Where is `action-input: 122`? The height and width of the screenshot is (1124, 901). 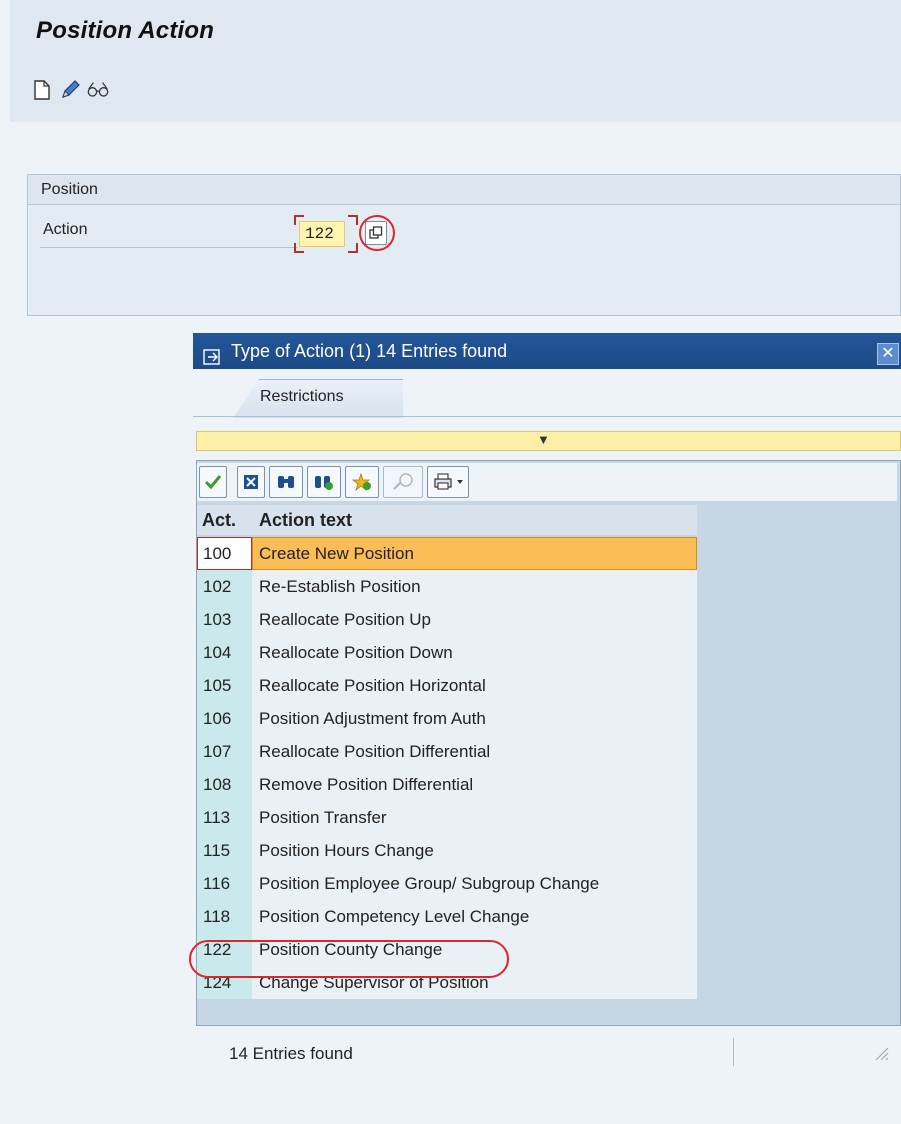
action-input: 122 is located at coordinates (322, 234).